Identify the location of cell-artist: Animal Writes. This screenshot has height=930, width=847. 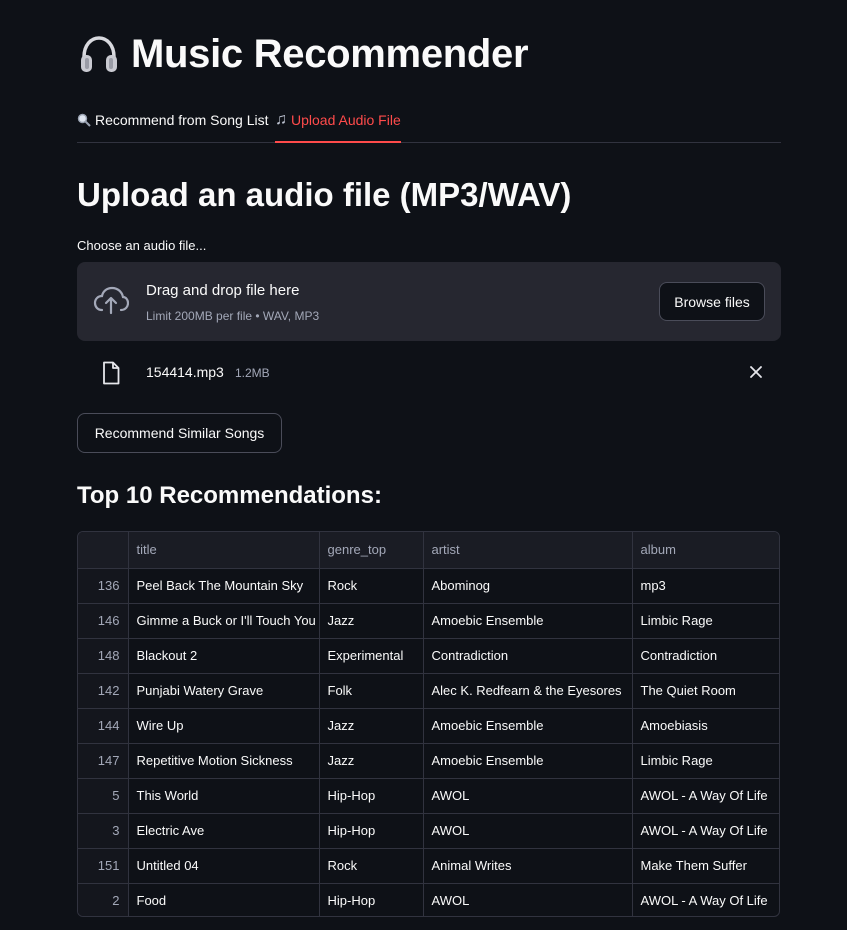
(528, 866).